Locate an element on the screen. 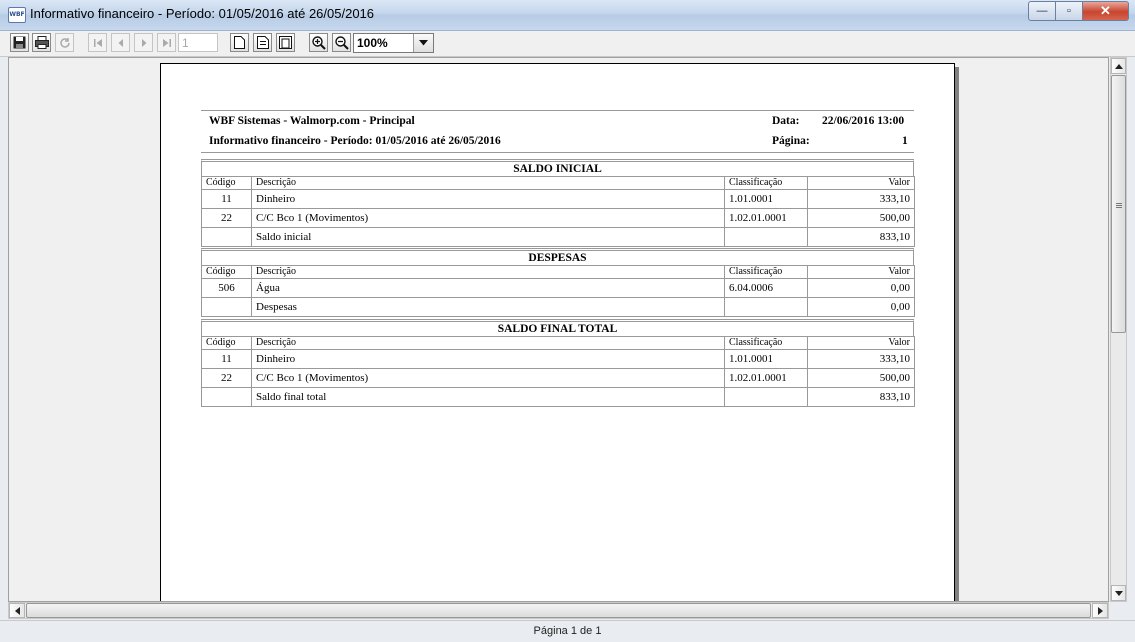 The image size is (1135, 642). grip-line is located at coordinates (1119, 205).